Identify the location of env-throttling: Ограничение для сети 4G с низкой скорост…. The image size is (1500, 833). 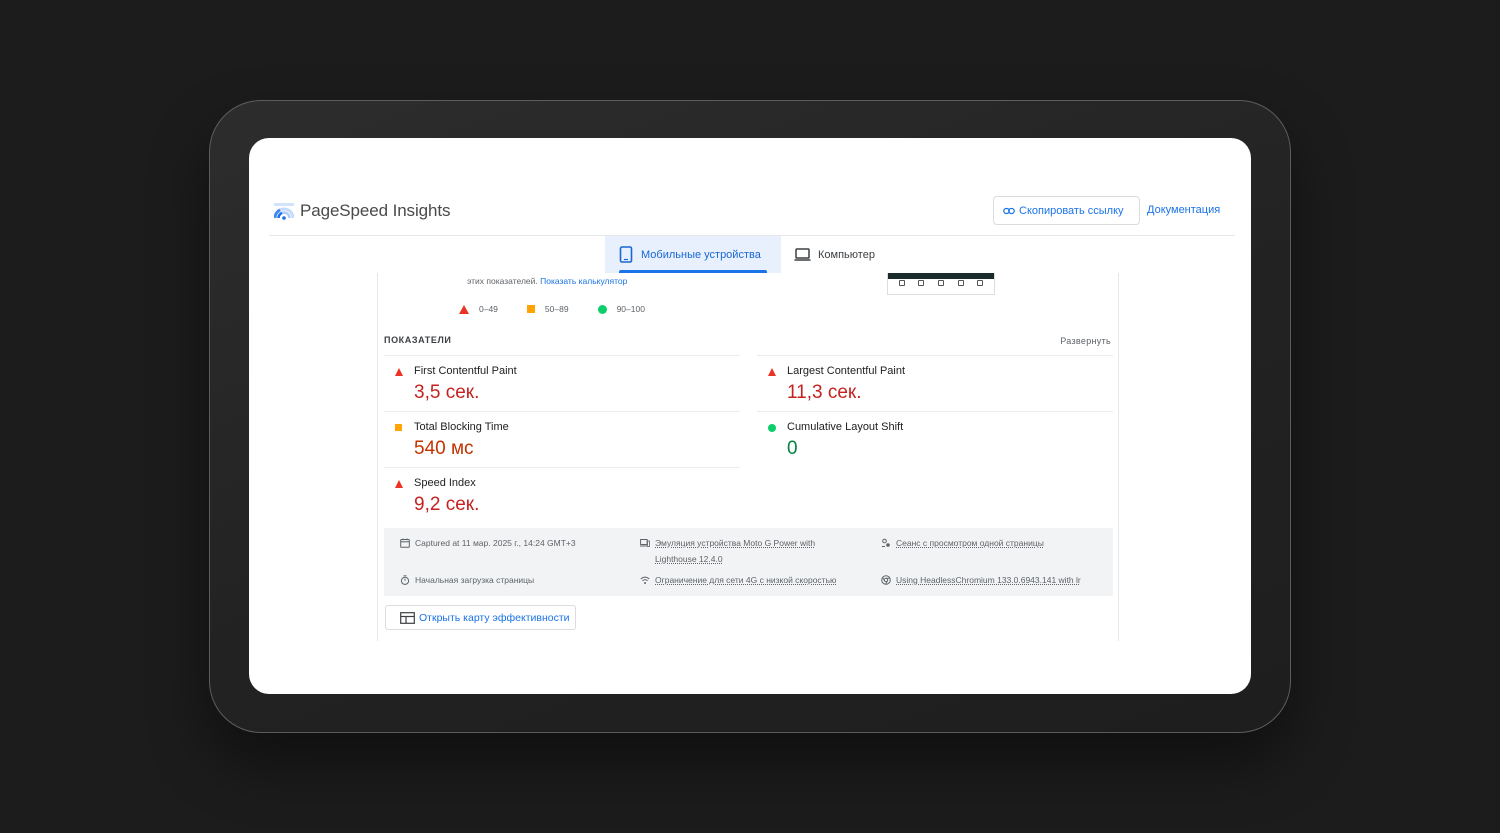
(738, 580).